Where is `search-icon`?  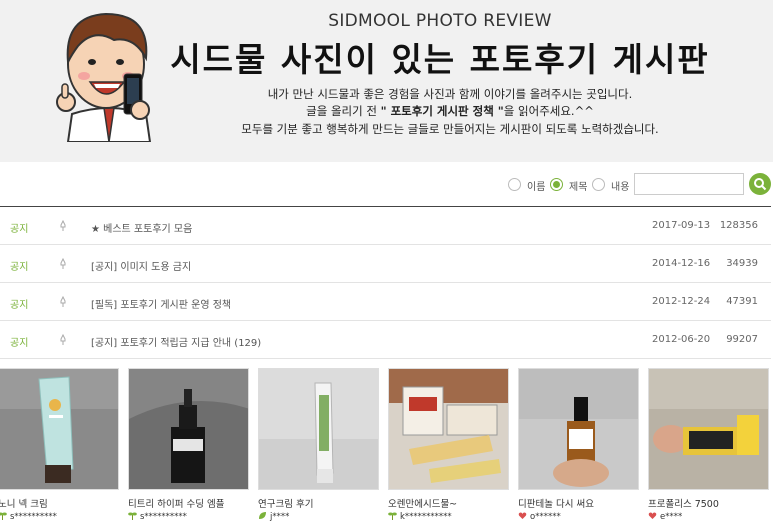
search-icon is located at coordinates (760, 184).